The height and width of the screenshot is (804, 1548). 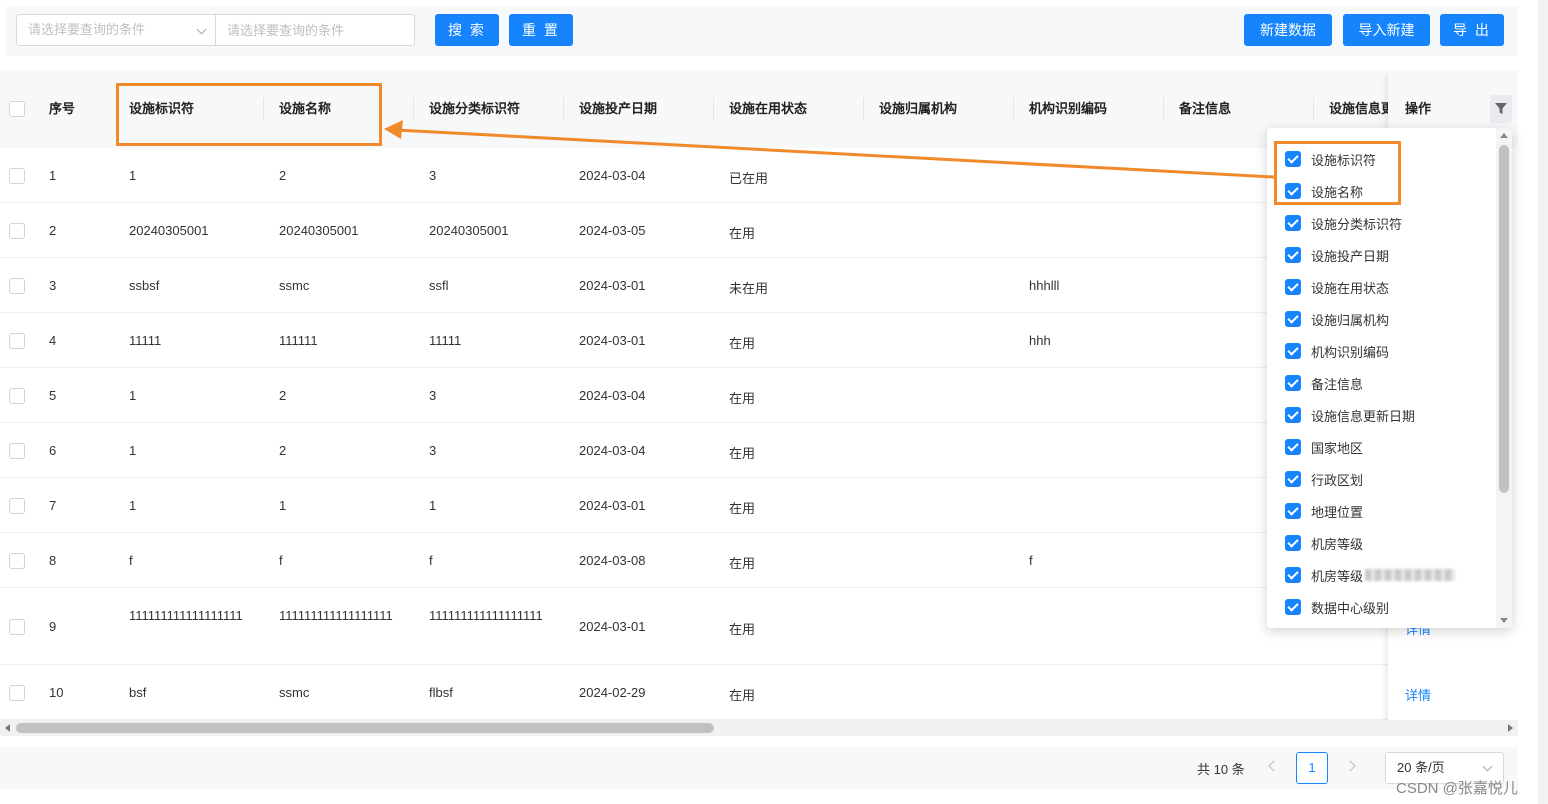 What do you see at coordinates (1457, 788) in the screenshot?
I see `watermark: CSDN @张嘉悦儿` at bounding box center [1457, 788].